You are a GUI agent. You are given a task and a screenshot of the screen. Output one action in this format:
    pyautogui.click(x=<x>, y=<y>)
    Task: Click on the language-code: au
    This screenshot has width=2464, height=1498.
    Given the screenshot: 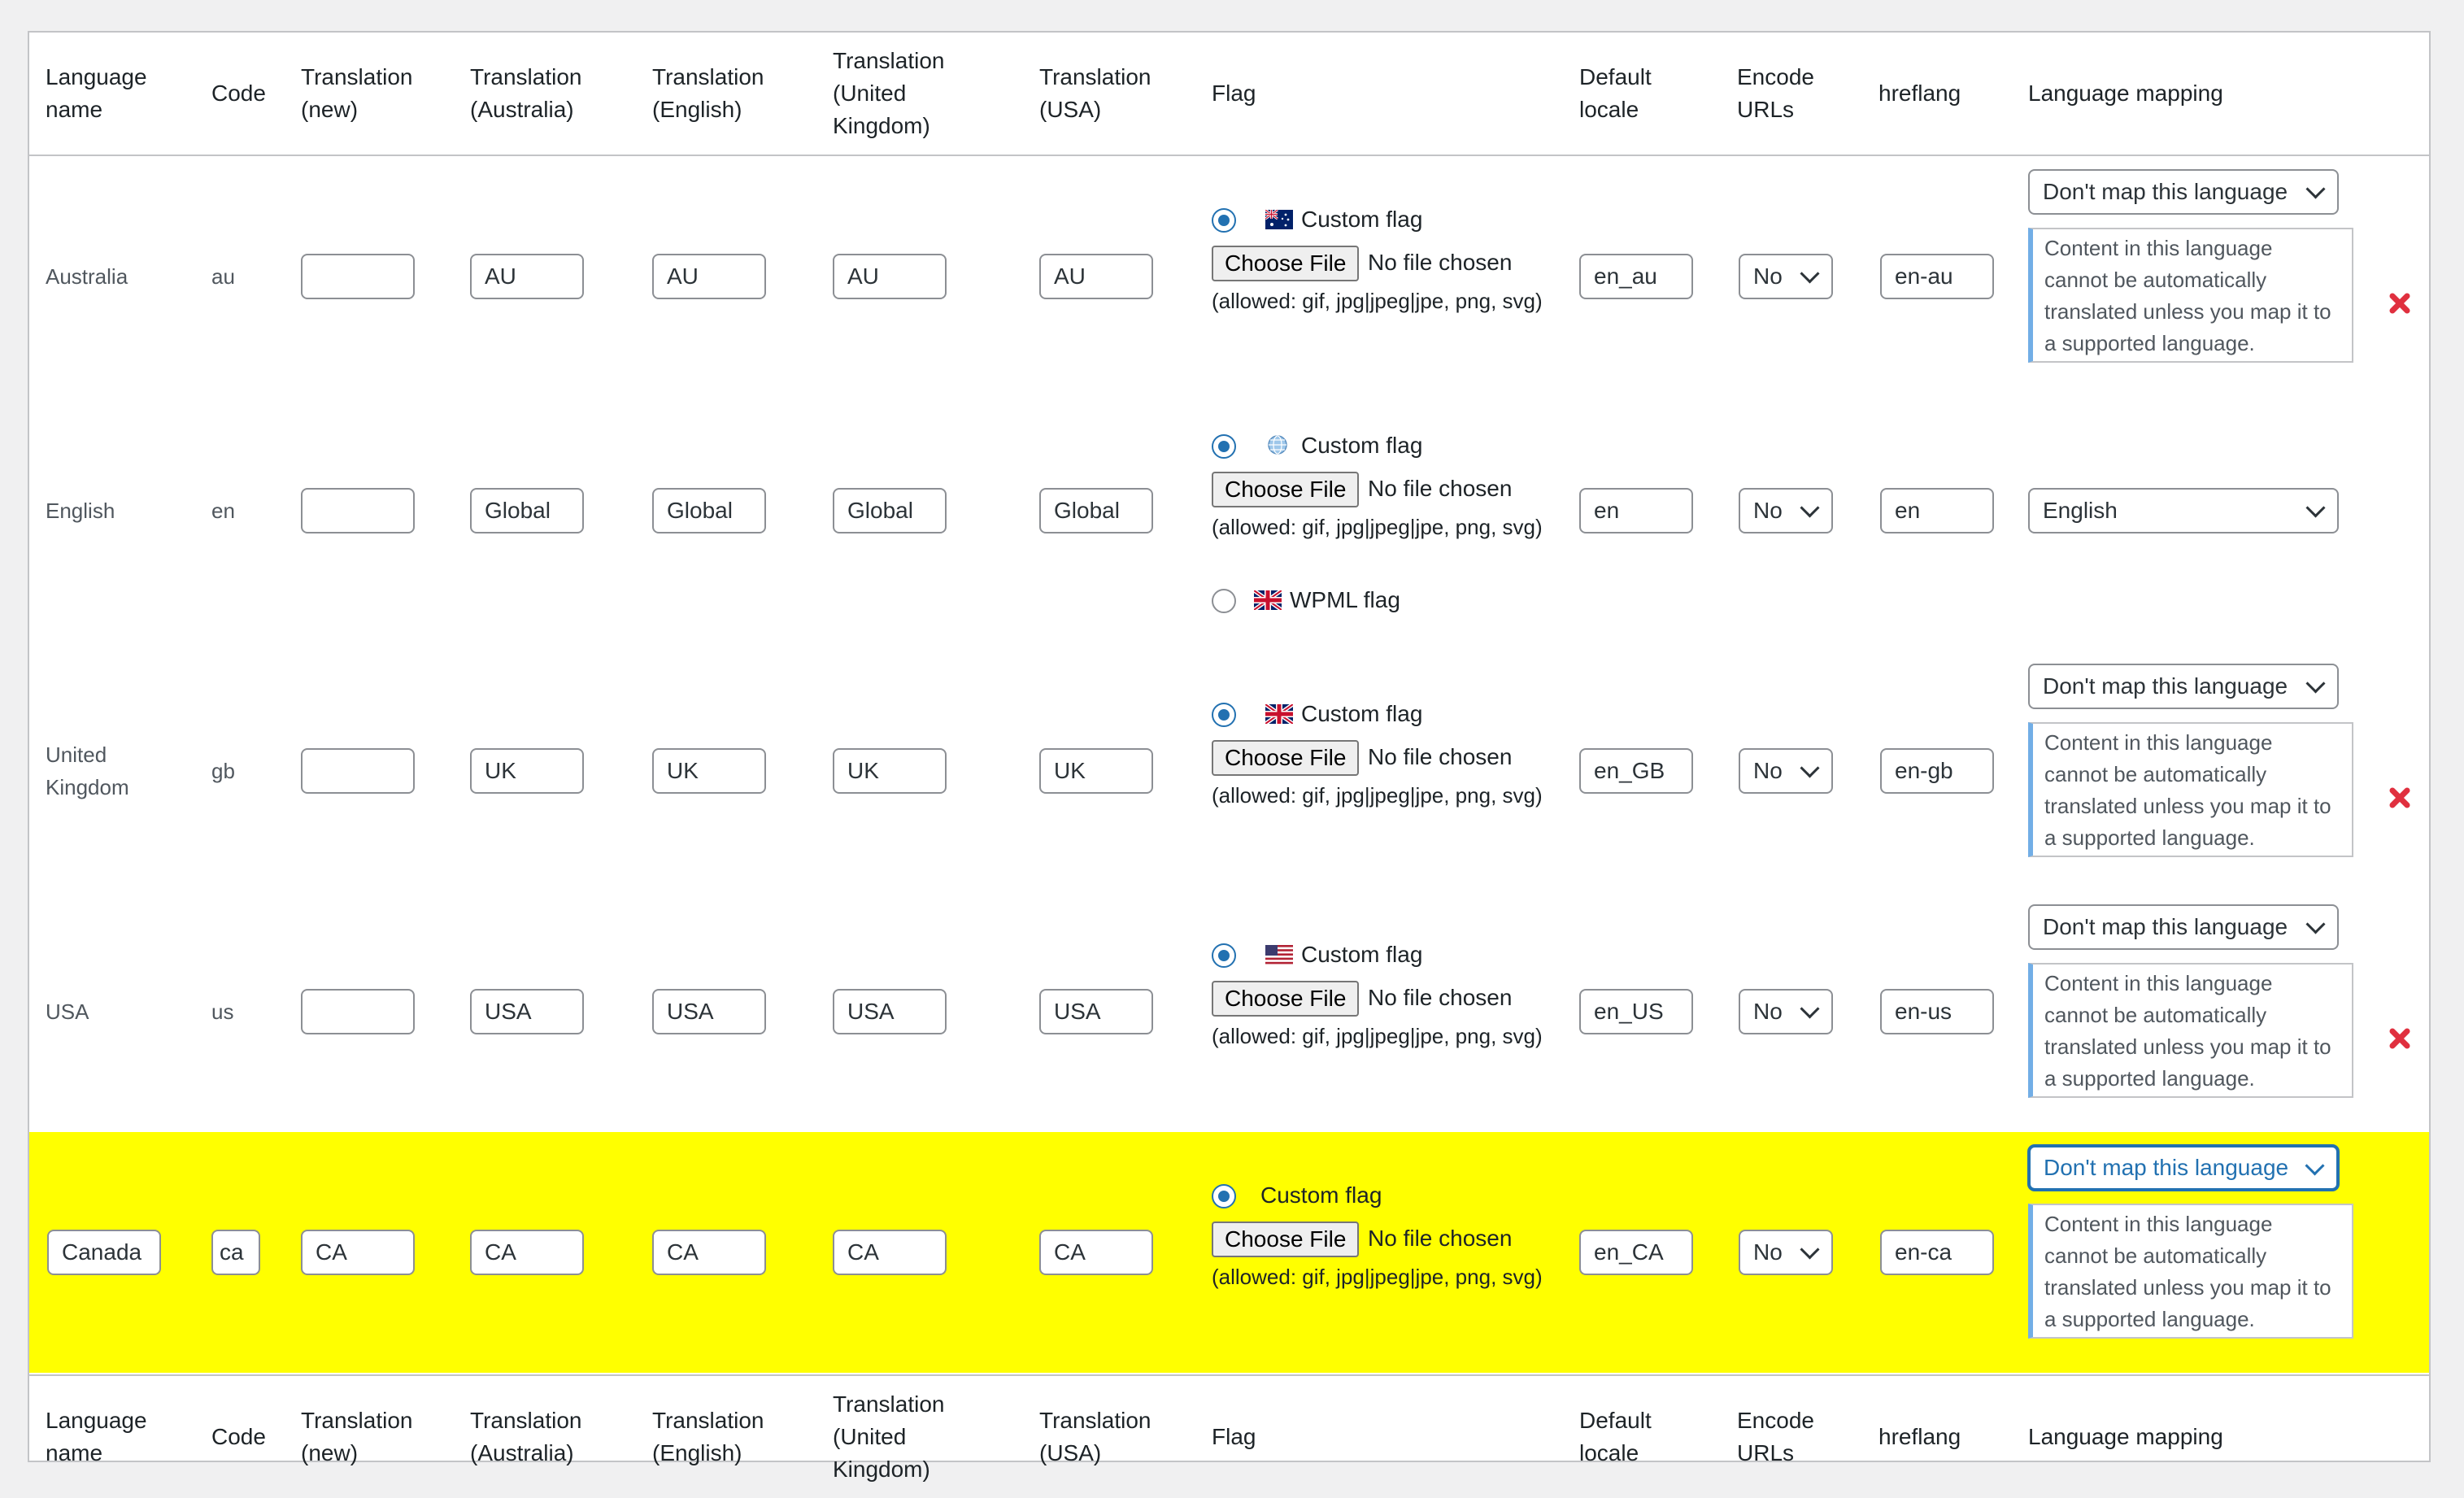 What is the action you would take?
    pyautogui.click(x=223, y=276)
    